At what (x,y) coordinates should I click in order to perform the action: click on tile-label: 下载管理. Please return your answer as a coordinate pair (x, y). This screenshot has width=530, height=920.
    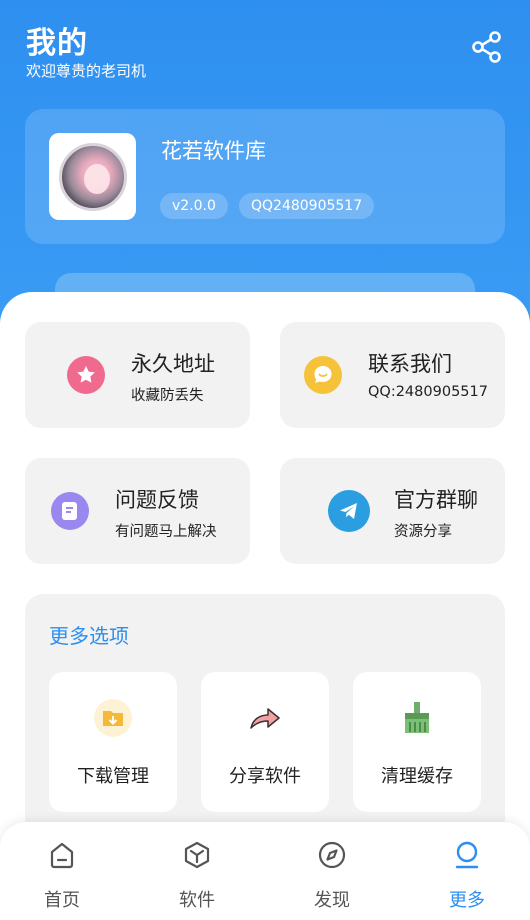
    Looking at the image, I should click on (113, 776).